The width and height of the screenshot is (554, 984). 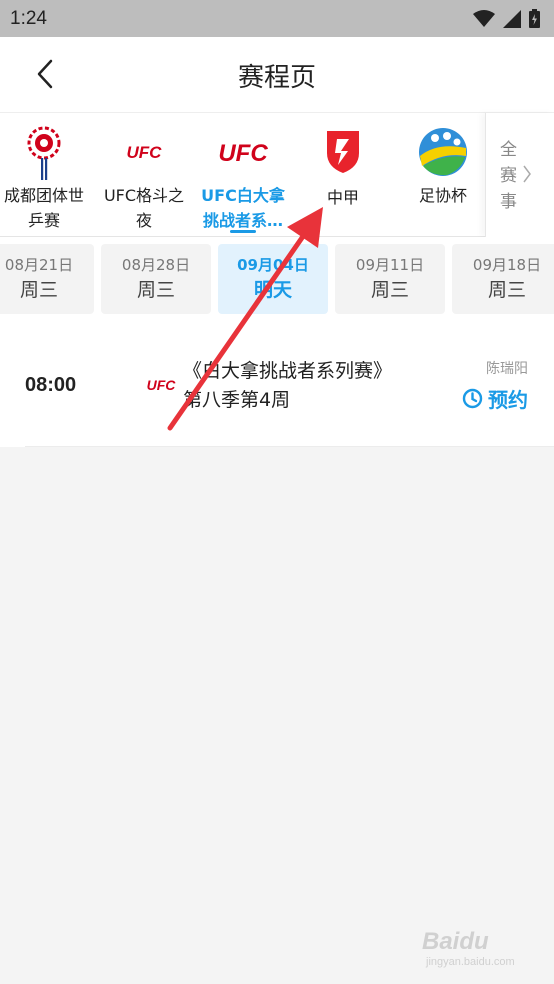 I want to click on date-item: 09月18日 周三, so click(x=503, y=279).